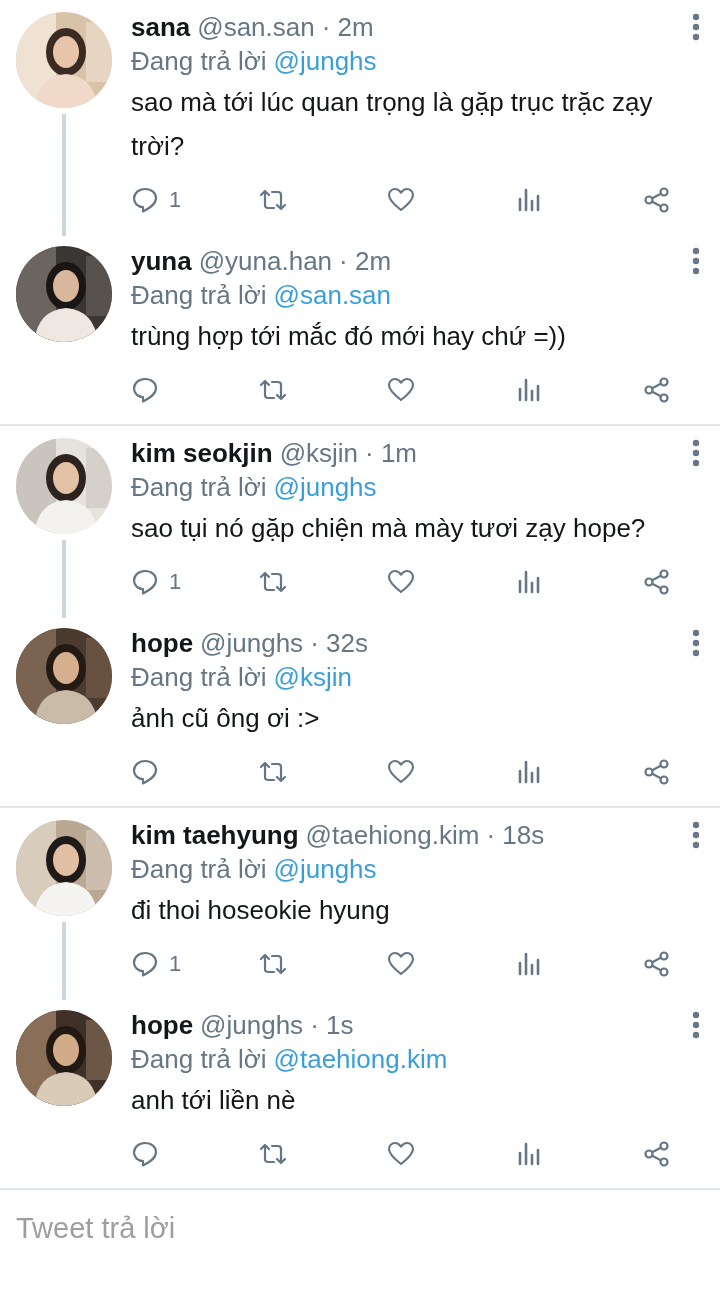 This screenshot has width=720, height=1300. I want to click on tweet-text: ảnh cũ ông ơi :>, so click(226, 718).